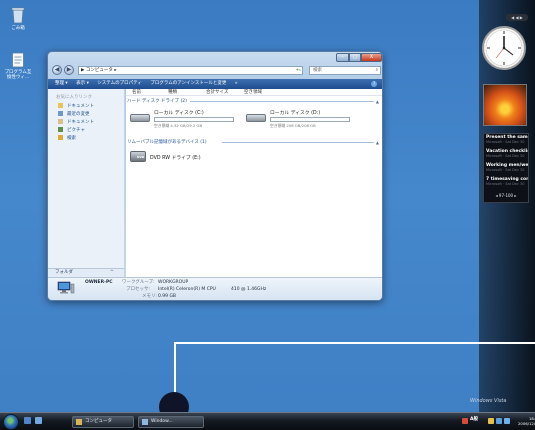 This screenshot has height=430, width=535. I want to click on drive-free-space: 空き領域 208 GB/208 GB, so click(293, 125).